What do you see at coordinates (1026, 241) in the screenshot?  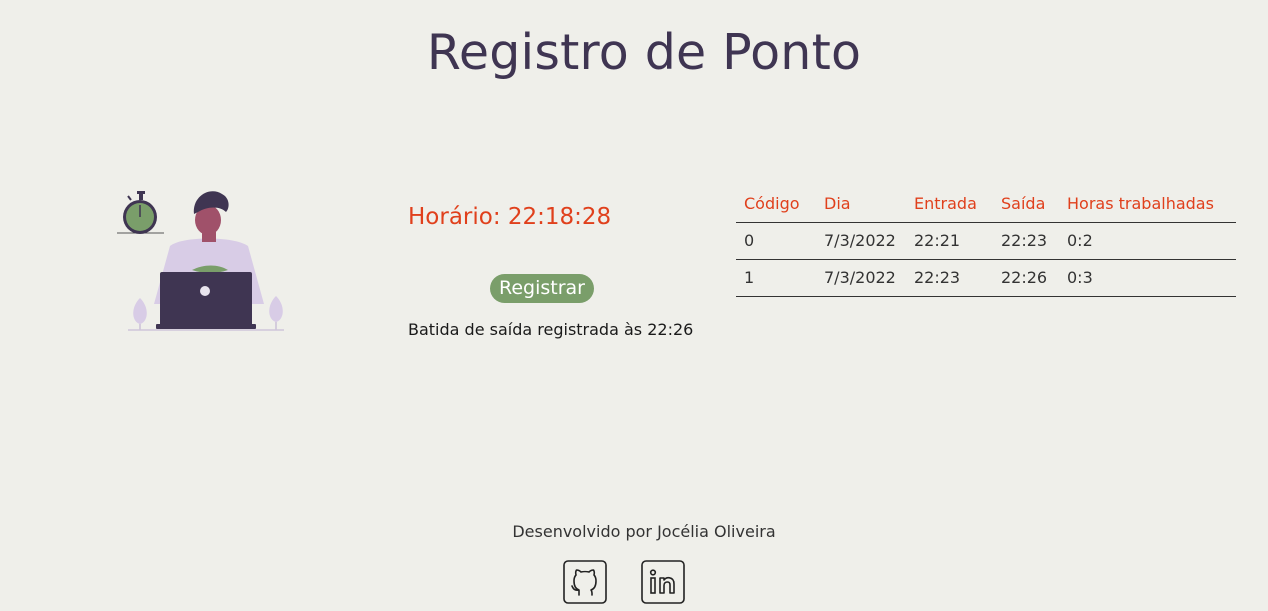 I see `cell-saida: 22:23` at bounding box center [1026, 241].